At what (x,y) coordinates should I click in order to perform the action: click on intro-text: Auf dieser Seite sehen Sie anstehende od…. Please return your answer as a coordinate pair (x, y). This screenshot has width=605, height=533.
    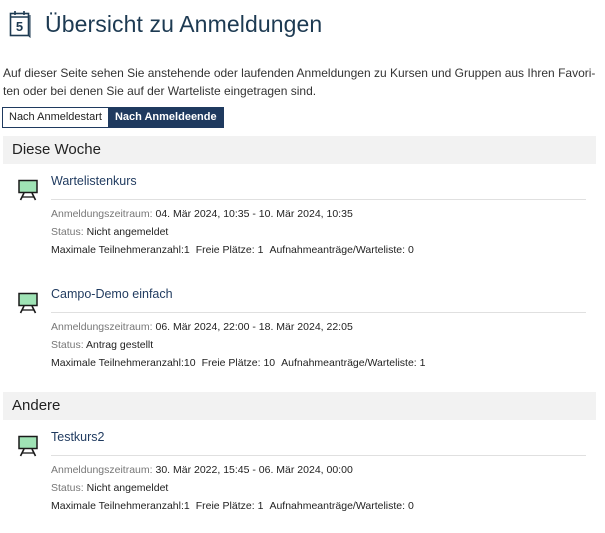
    Looking at the image, I should click on (301, 82).